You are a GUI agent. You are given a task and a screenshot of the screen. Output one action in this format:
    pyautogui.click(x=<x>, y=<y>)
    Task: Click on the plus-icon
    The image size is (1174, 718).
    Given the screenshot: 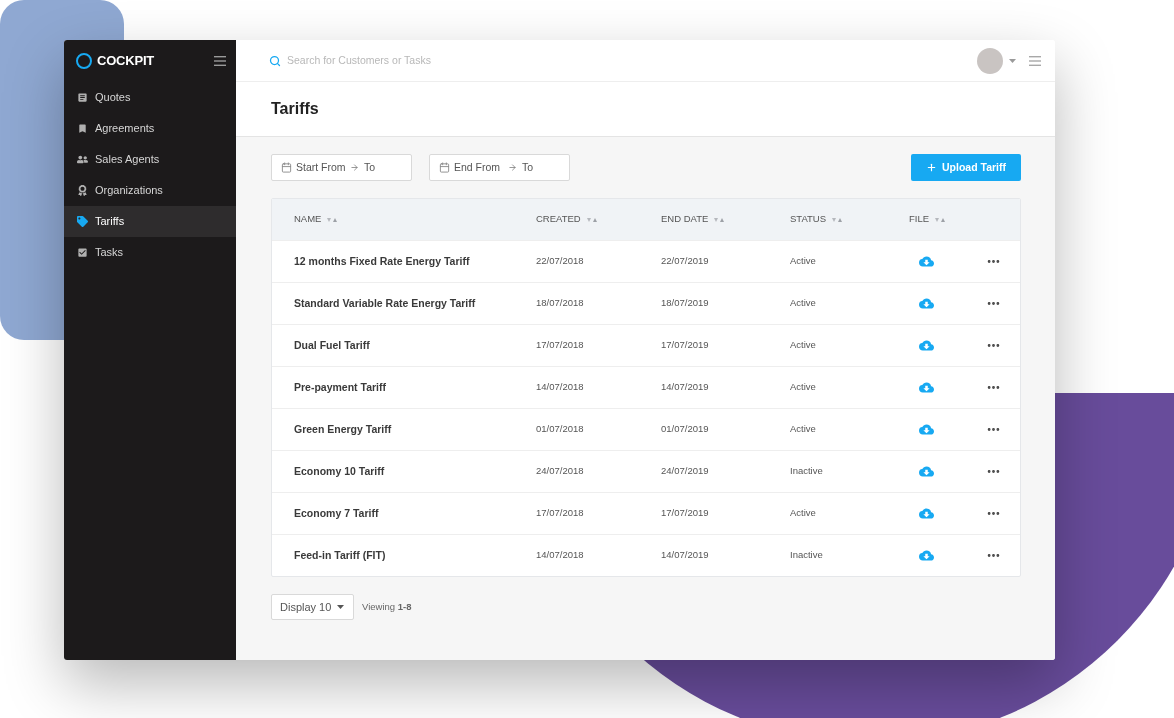 What is the action you would take?
    pyautogui.click(x=931, y=167)
    